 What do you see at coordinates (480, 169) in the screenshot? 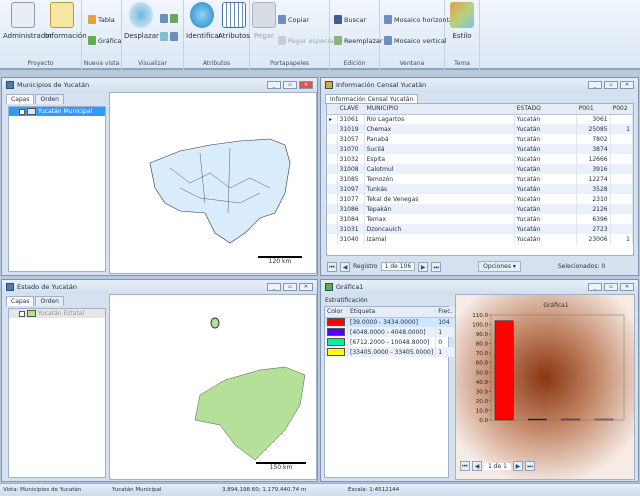
I see `table-row: 31008 Calotmul Yucatán 3916` at bounding box center [480, 169].